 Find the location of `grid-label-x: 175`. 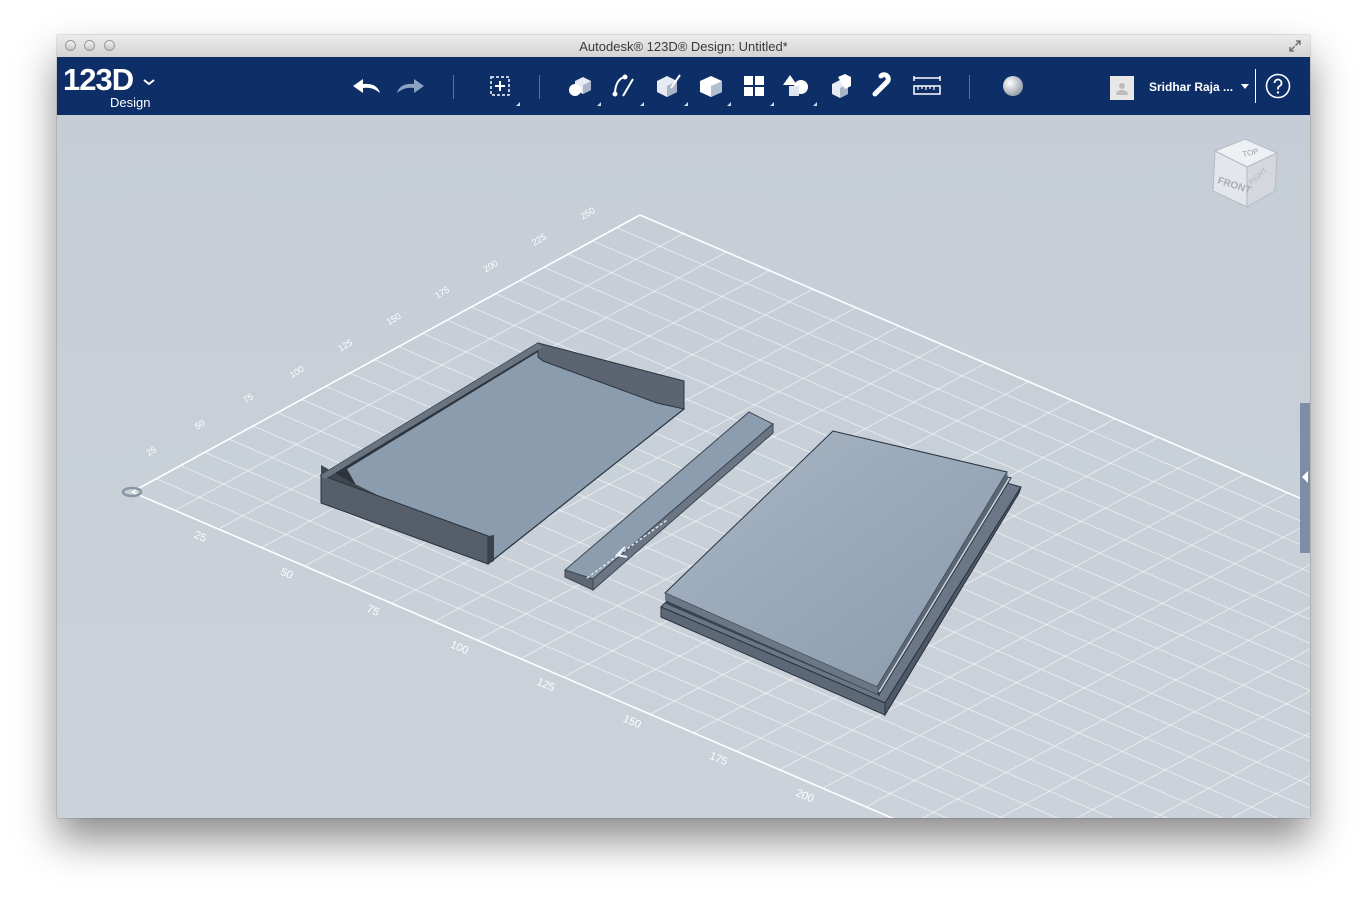

grid-label-x: 175 is located at coordinates (719, 759).